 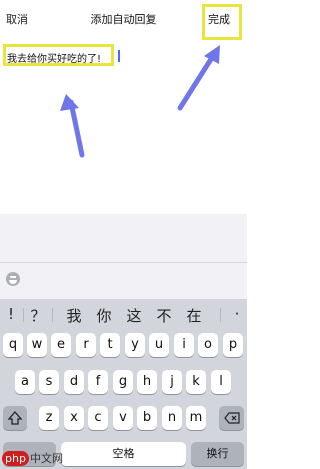 I want to click on content-gray-area, so click(x=123, y=238).